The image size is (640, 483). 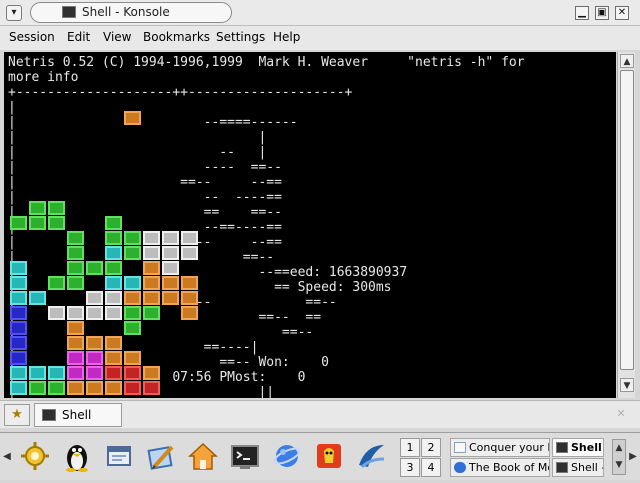 I want to click on minimize-button: ▁, so click(x=582, y=13).